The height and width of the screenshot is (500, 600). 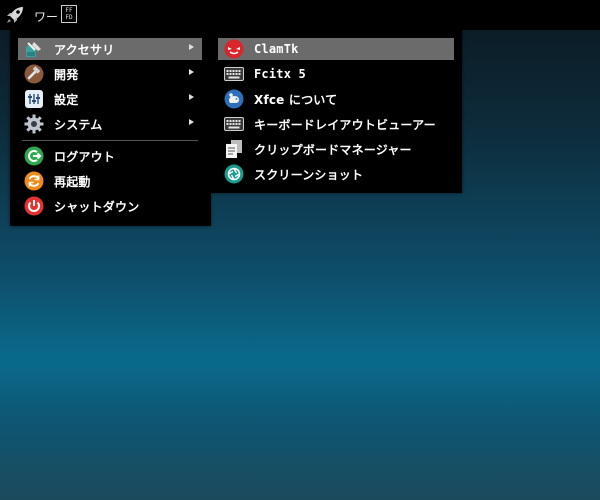 What do you see at coordinates (69, 10) in the screenshot?
I see `input-indicator-line1: FF` at bounding box center [69, 10].